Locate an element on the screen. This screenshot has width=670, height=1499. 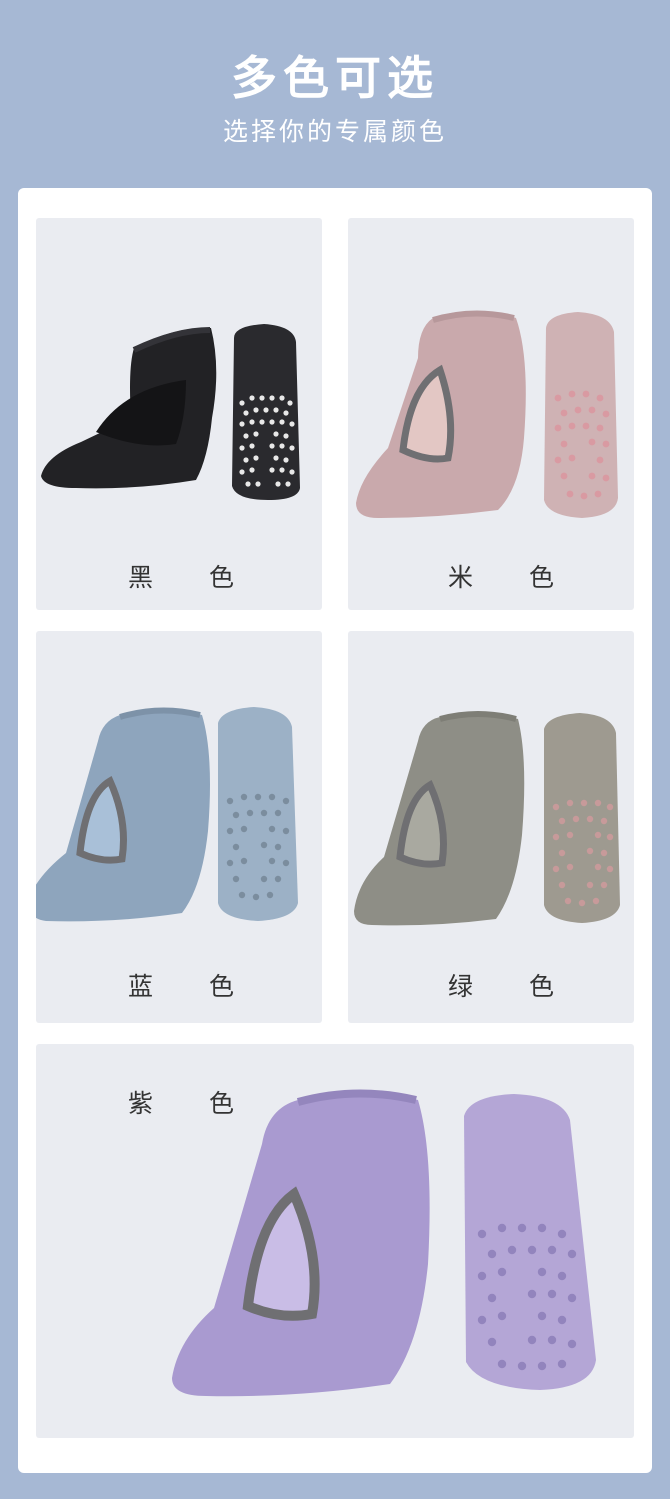
color-card-black: 黑 色 is located at coordinates (179, 414).